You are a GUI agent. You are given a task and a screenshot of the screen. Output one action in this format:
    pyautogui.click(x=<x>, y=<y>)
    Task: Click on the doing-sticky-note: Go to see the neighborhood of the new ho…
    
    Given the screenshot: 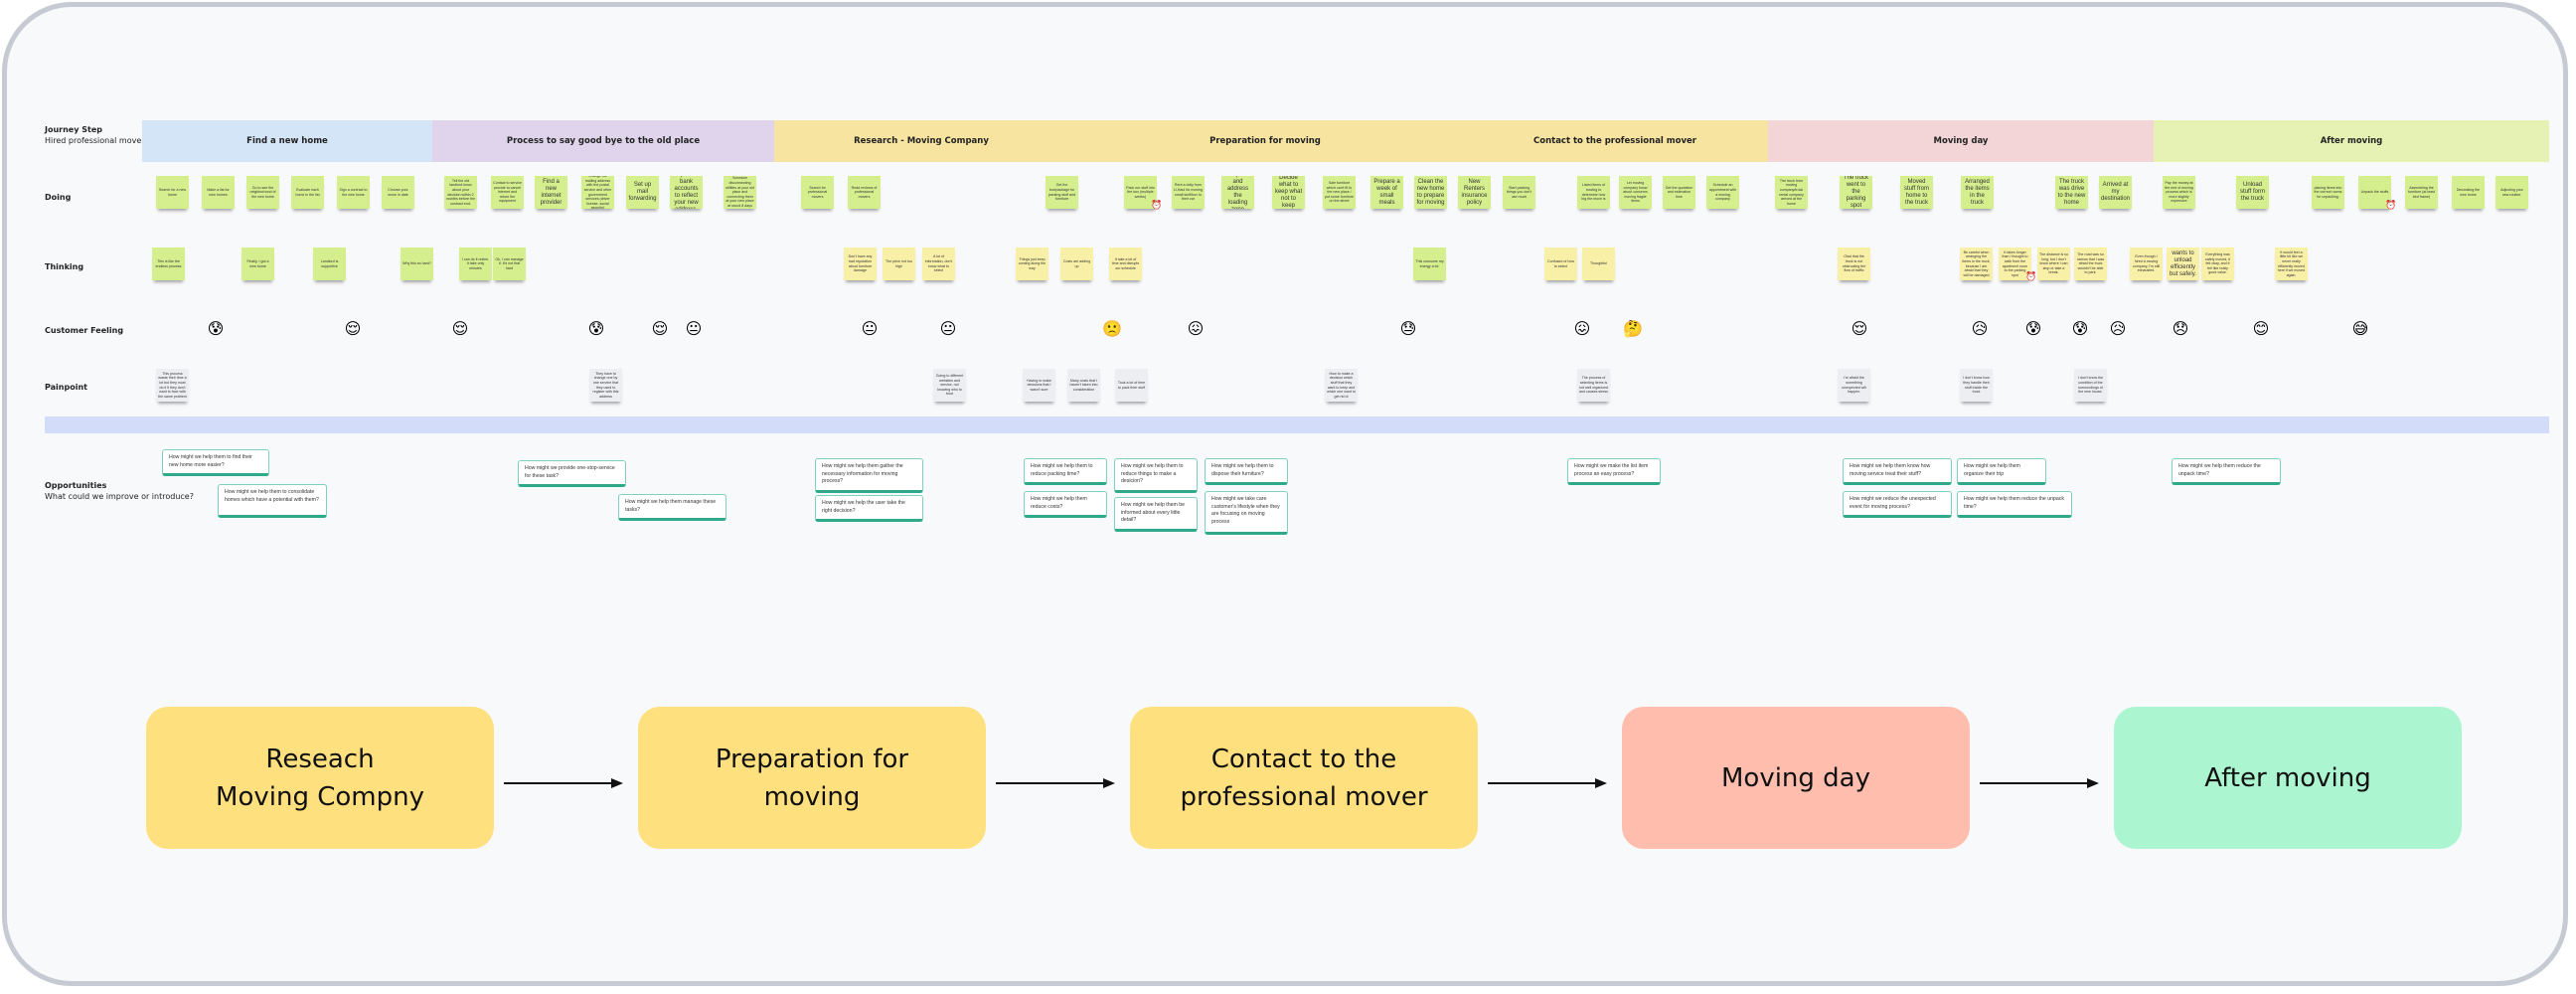 What is the action you would take?
    pyautogui.click(x=262, y=192)
    